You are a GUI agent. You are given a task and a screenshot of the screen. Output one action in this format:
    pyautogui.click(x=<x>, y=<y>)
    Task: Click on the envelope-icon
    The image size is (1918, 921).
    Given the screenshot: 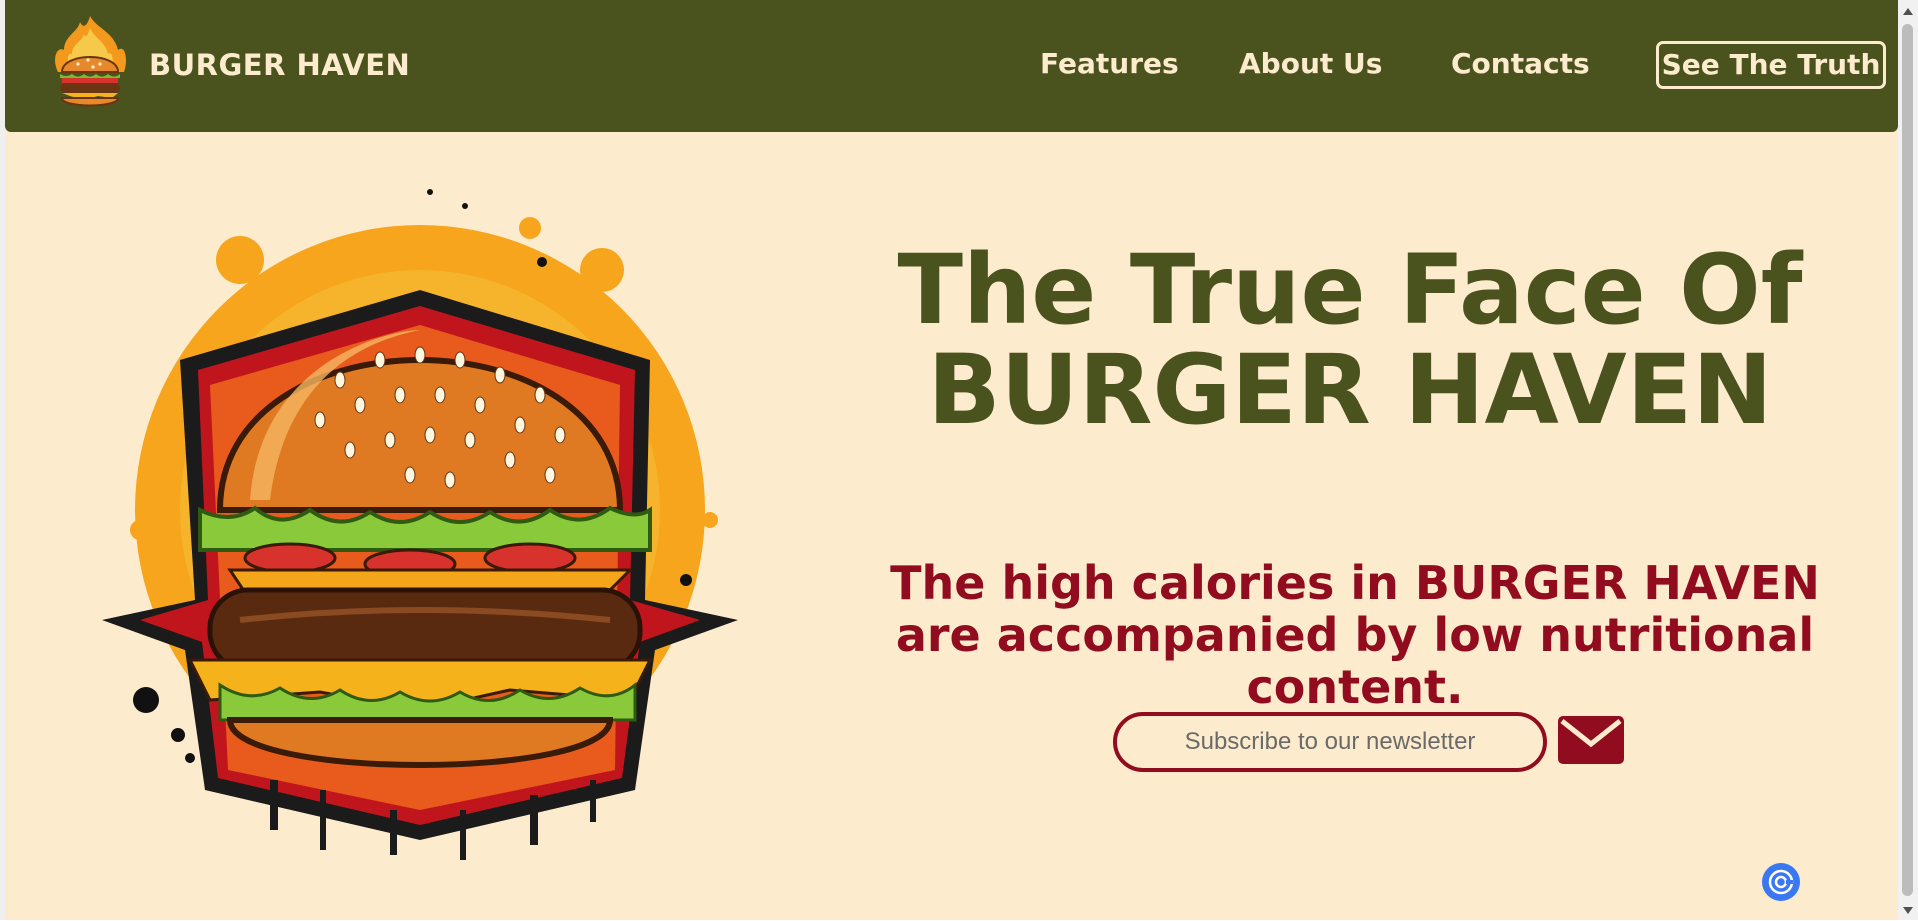 What is the action you would take?
    pyautogui.click(x=1591, y=740)
    